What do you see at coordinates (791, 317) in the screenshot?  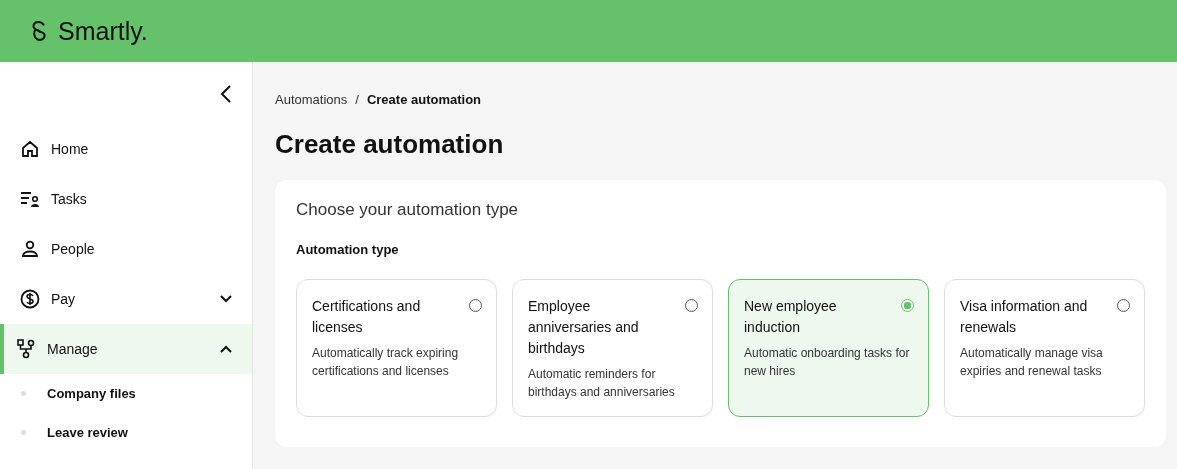 I see `option-title: New employee induction` at bounding box center [791, 317].